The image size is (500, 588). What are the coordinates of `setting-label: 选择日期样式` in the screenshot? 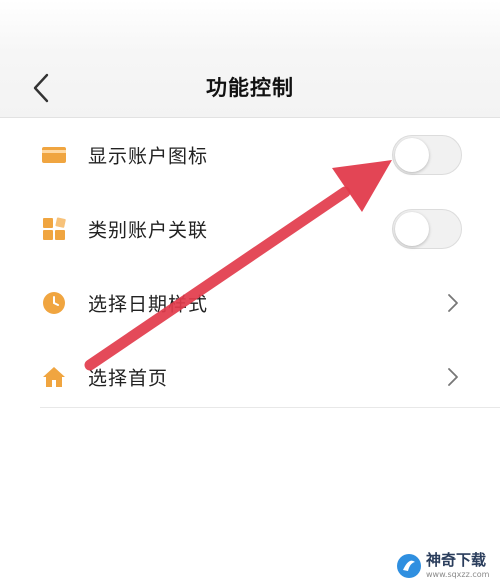 It's located at (148, 304).